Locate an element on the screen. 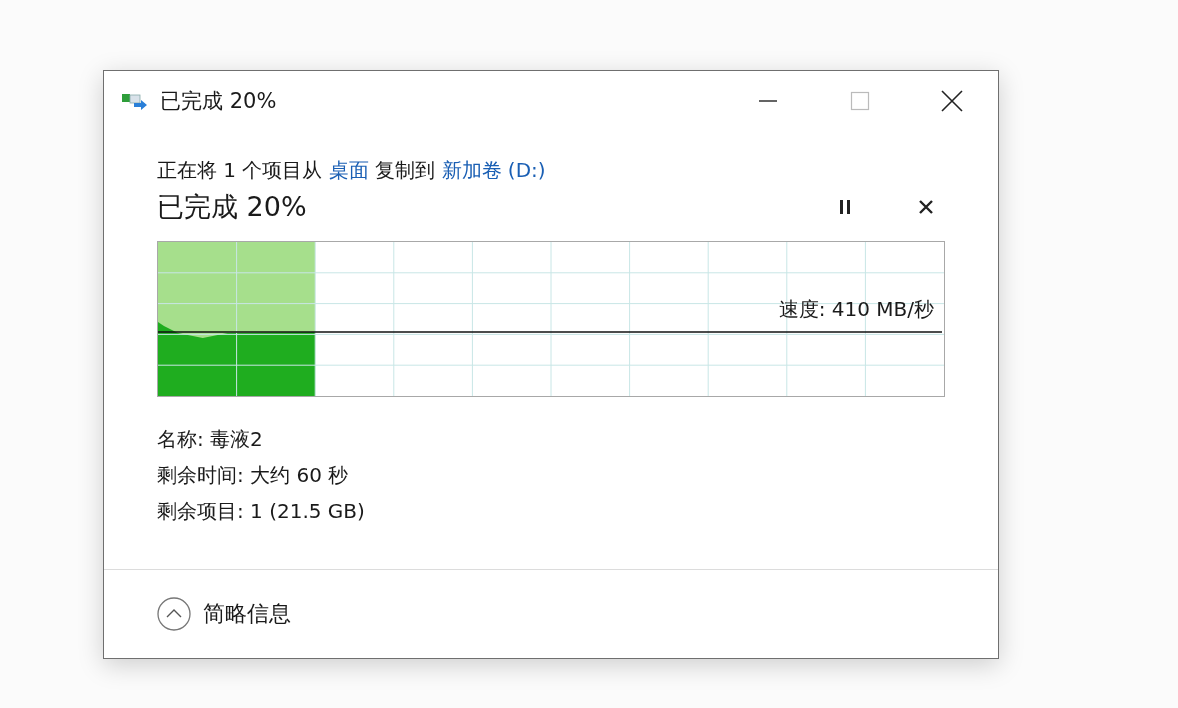 The height and width of the screenshot is (708, 1178). progress-heading: 已完成 20% is located at coordinates (232, 207).